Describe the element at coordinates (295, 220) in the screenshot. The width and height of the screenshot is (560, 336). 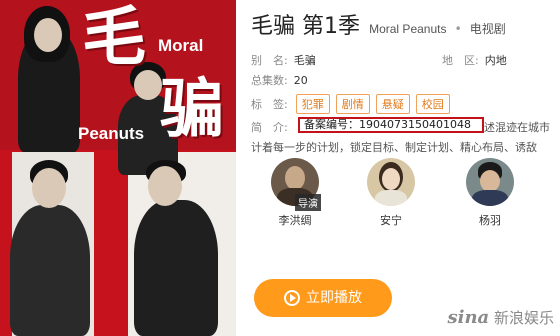
I see `cast-name: 李洪绸` at that location.